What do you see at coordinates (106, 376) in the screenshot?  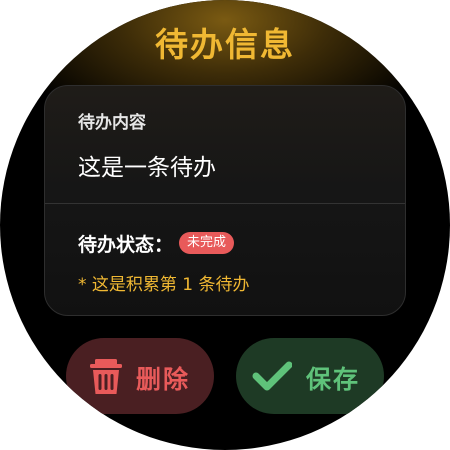 I see `trash-icon` at bounding box center [106, 376].